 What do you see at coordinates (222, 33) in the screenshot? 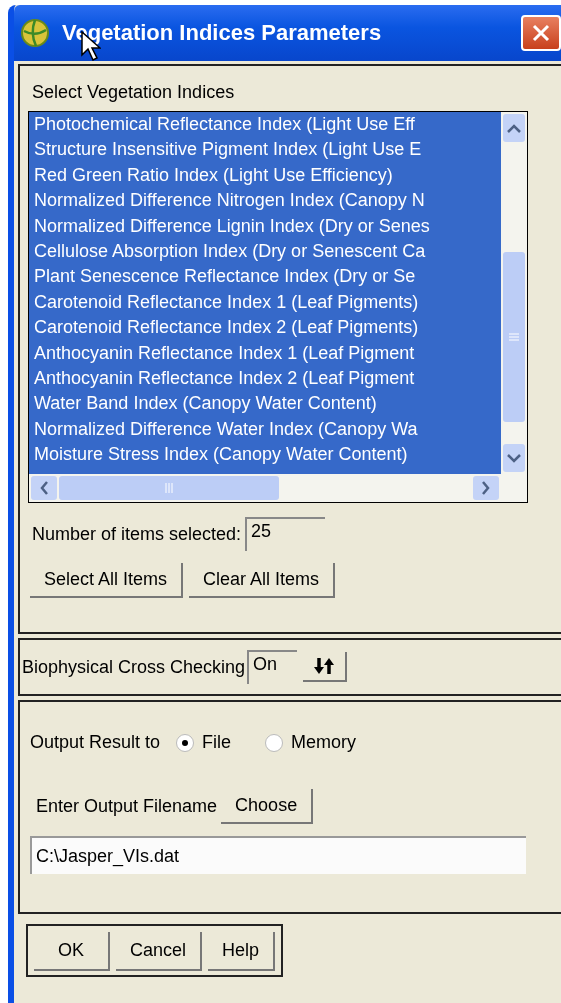
I see `window-title: Vegetation Indices Parameters` at bounding box center [222, 33].